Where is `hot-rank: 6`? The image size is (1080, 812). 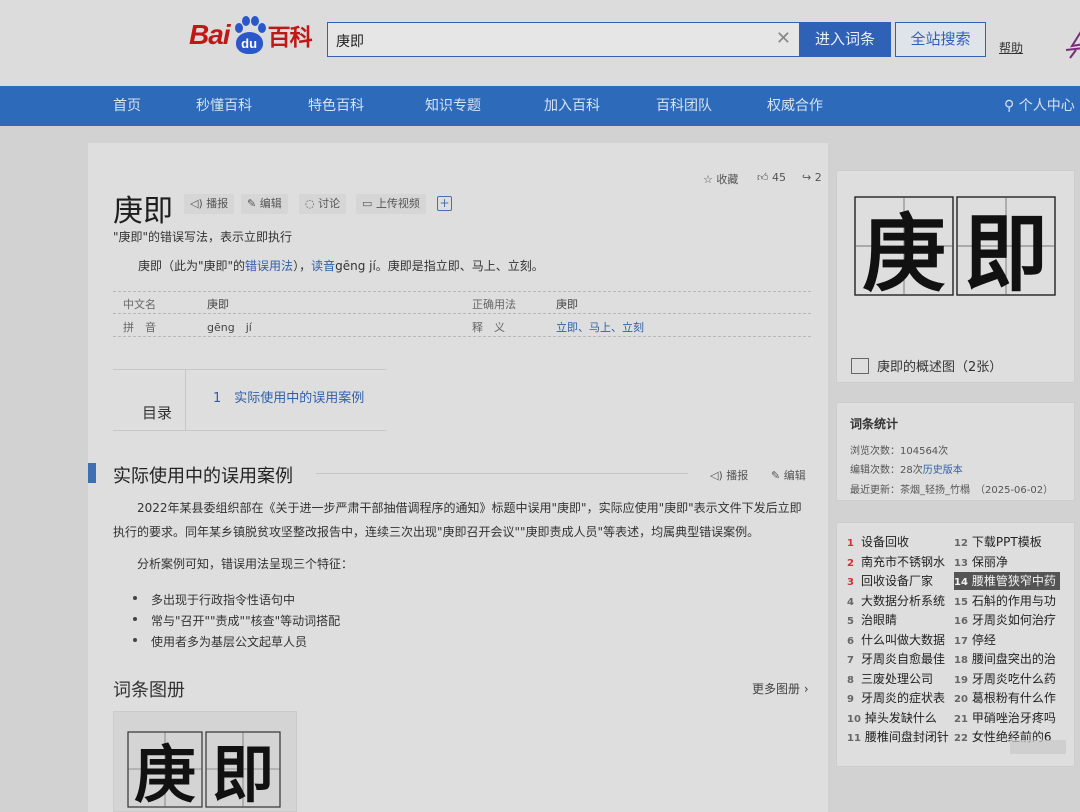 hot-rank: 6 is located at coordinates (850, 641).